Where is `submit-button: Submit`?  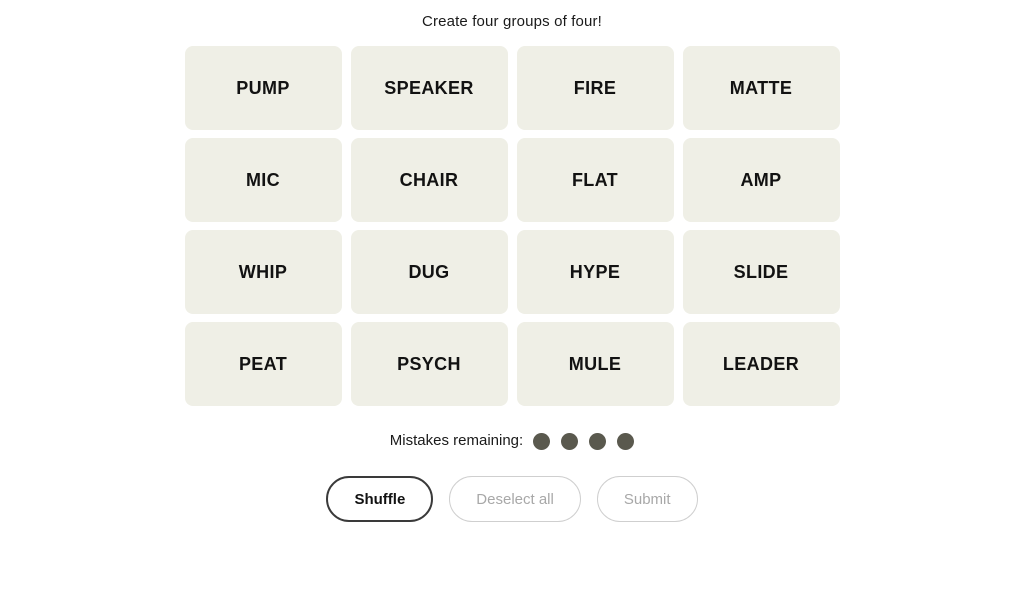
submit-button: Submit is located at coordinates (647, 499).